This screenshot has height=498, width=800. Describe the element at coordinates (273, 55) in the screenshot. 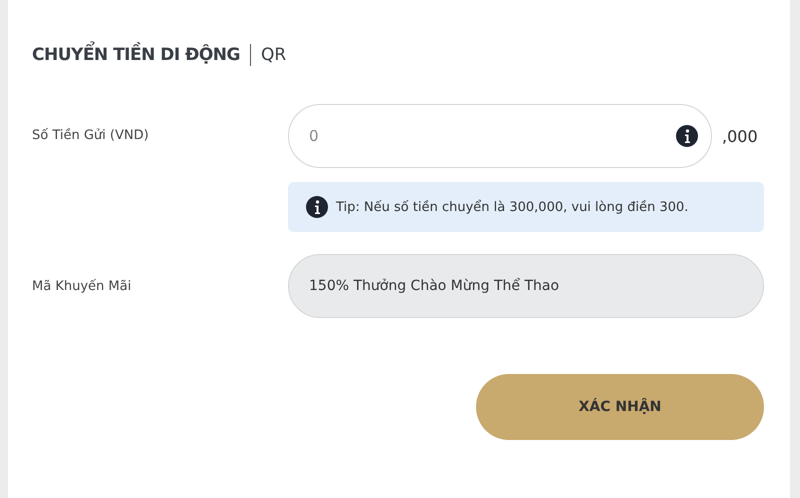

I see `form-subtitle: QR` at that location.